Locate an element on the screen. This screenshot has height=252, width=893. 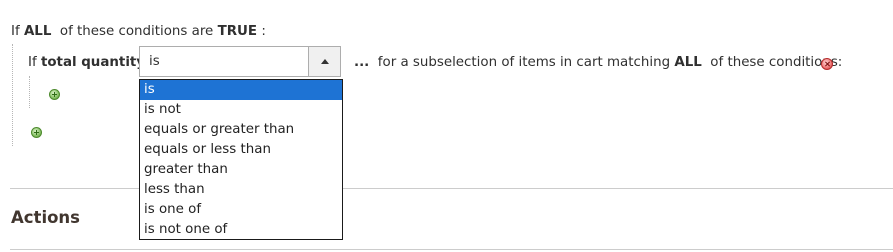
subselection-aggregator: ALL is located at coordinates (687, 62).